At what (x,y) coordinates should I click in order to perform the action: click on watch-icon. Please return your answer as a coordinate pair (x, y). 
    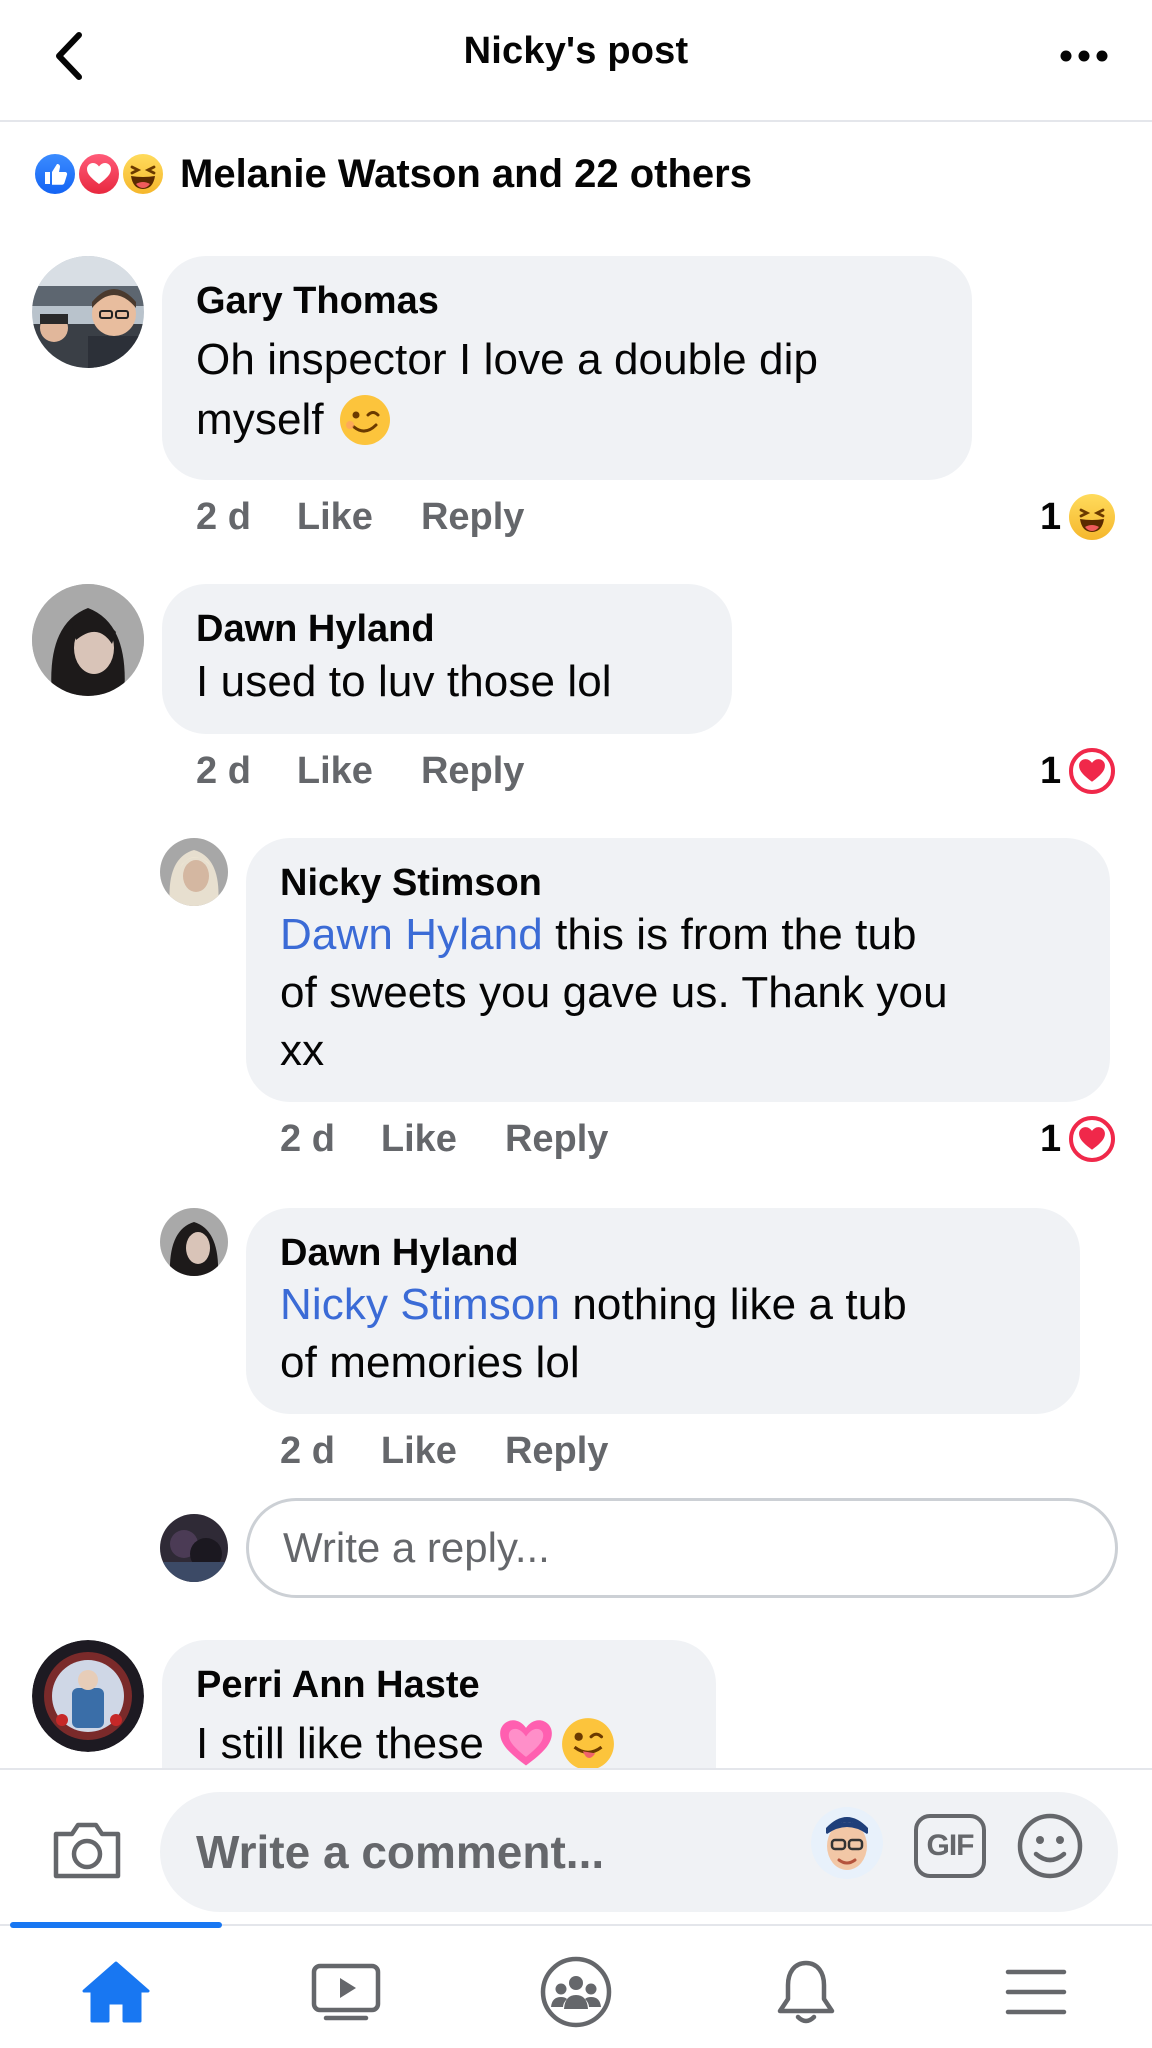
    Looking at the image, I should click on (346, 1992).